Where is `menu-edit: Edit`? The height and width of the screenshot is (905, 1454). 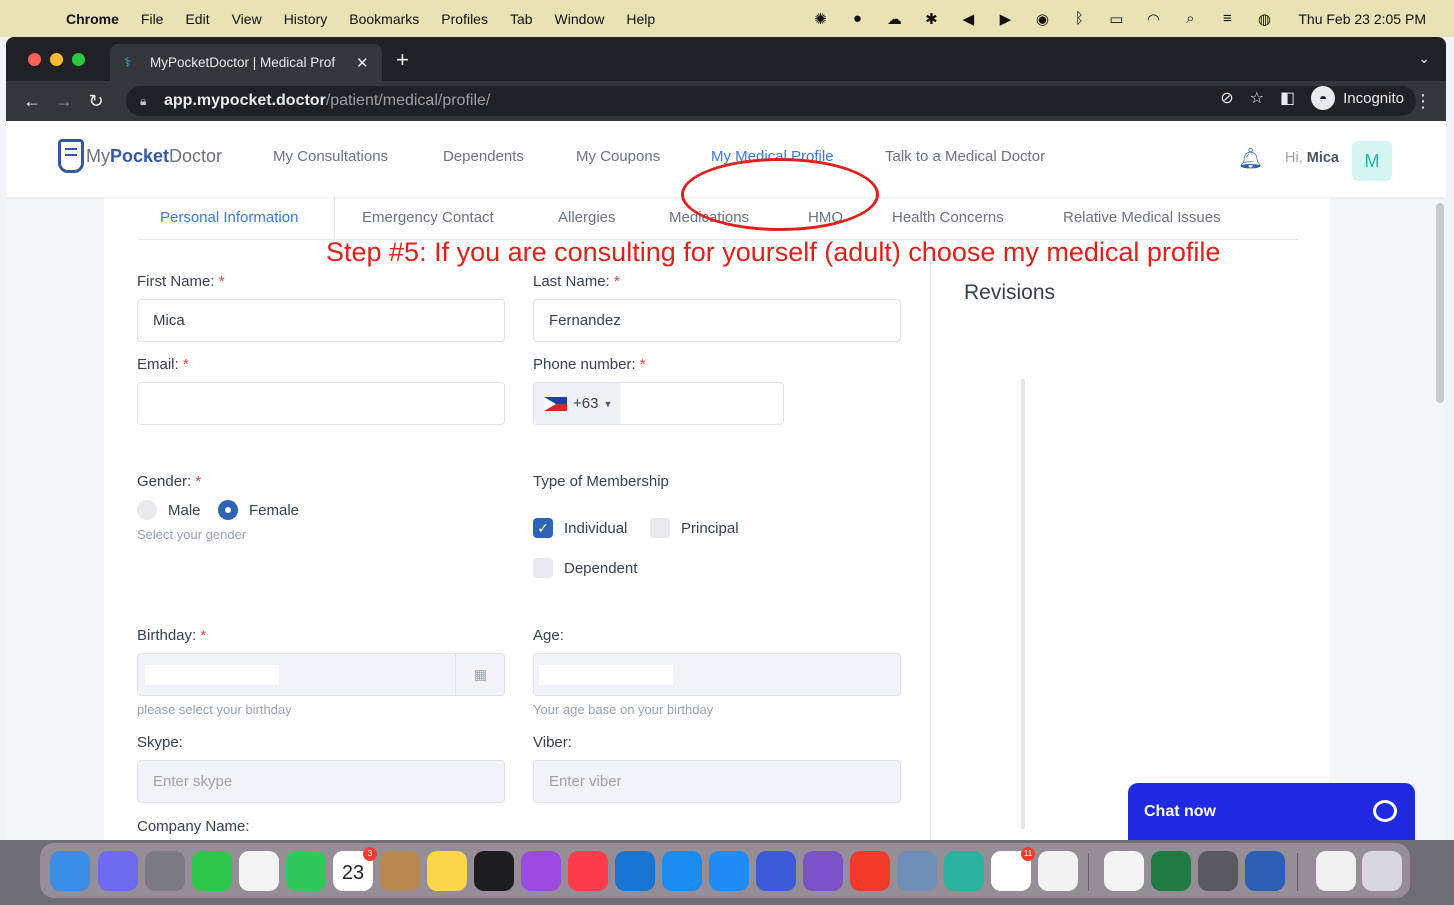
menu-edit: Edit is located at coordinates (197, 19).